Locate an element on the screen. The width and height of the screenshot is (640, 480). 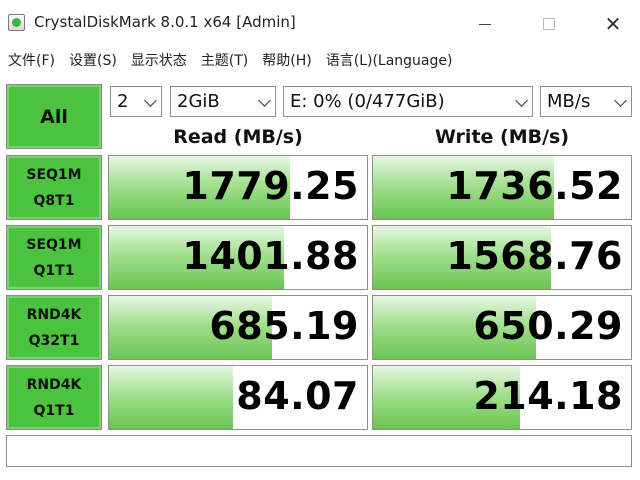
test-label-line2: Q32T1 is located at coordinates (54, 340).